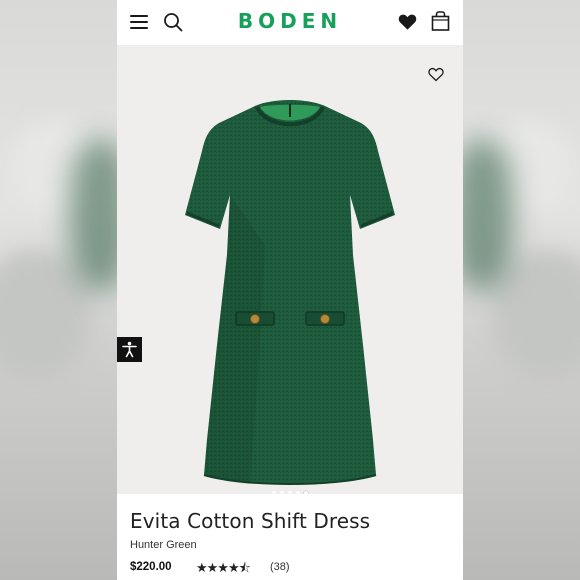  Describe the element at coordinates (250, 521) in the screenshot. I see `product-title: Evita Cotton Shift Dress` at that location.